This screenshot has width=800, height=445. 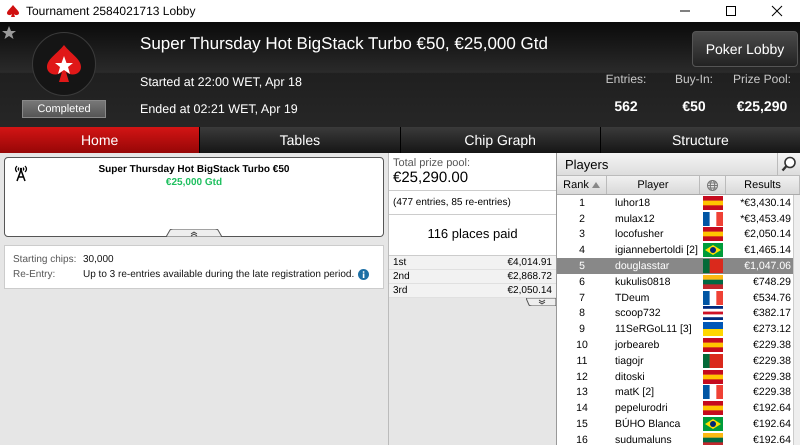 What do you see at coordinates (500, 140) in the screenshot?
I see `tab: Chip Graph` at bounding box center [500, 140].